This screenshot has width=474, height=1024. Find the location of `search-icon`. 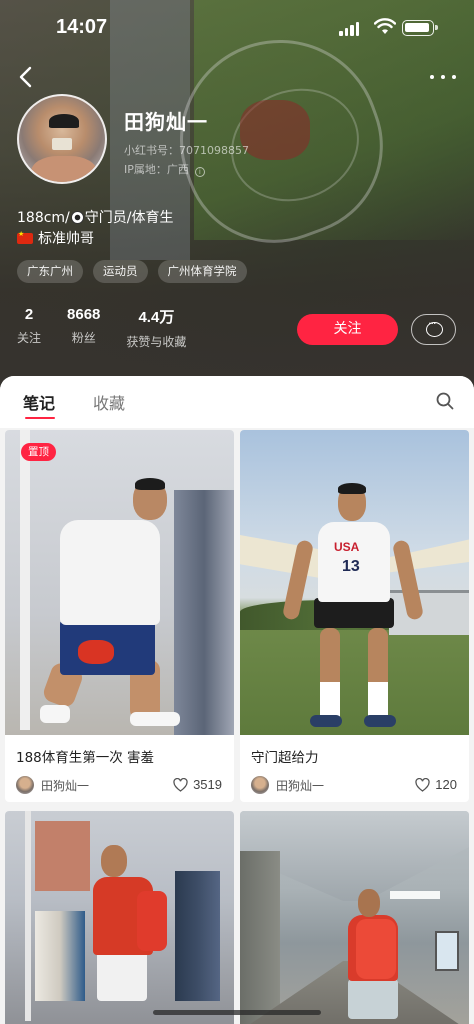

search-icon is located at coordinates (445, 401).